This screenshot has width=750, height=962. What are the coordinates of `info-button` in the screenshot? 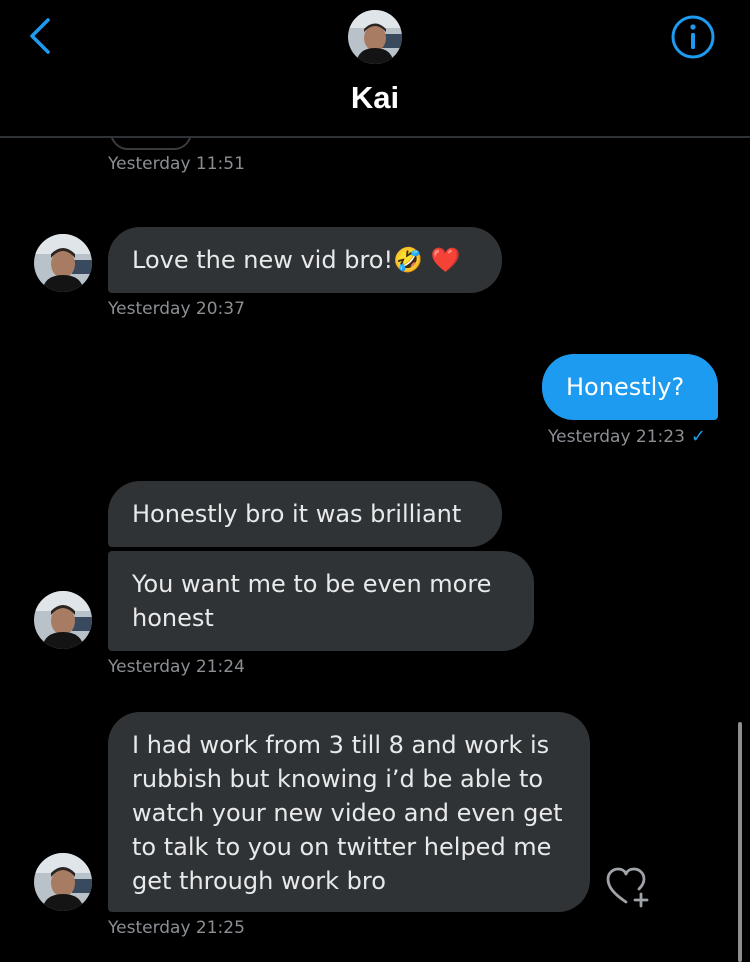 It's located at (693, 37).